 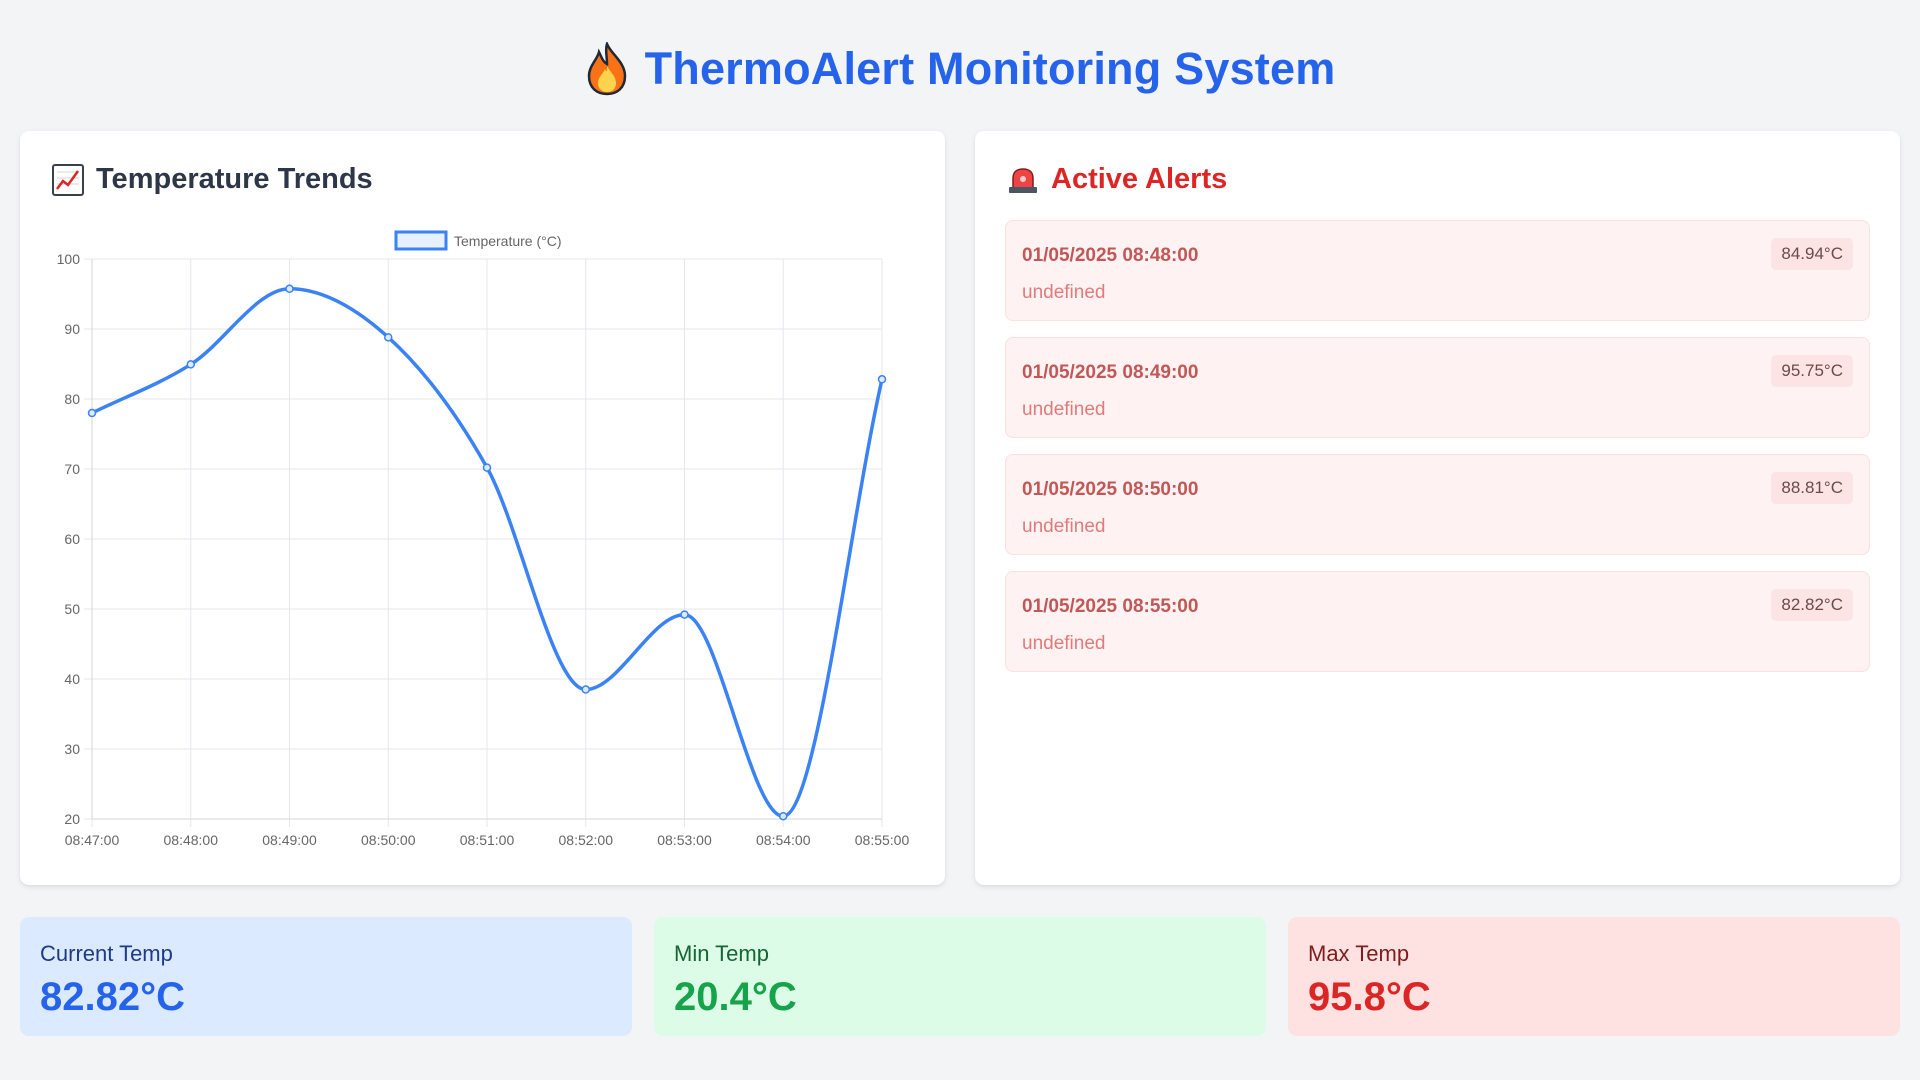 I want to click on min-temp-value: 20.4°C, so click(x=735, y=997).